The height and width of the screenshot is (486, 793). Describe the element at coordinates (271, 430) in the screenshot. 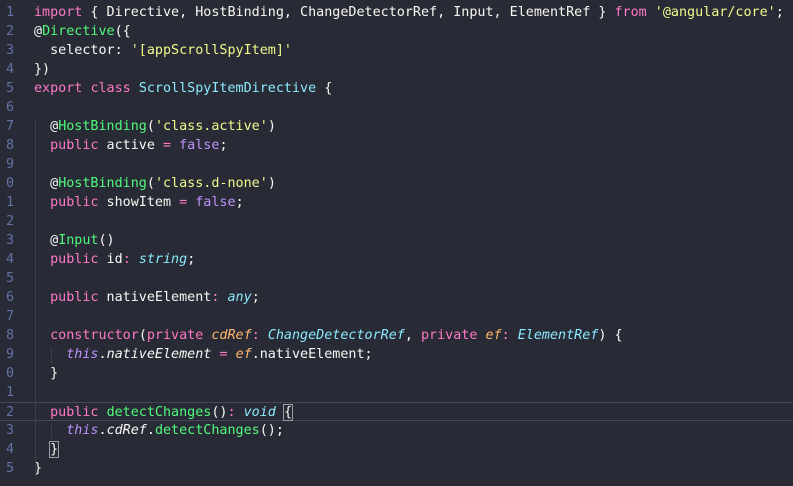

I see `code-token: ();` at that location.